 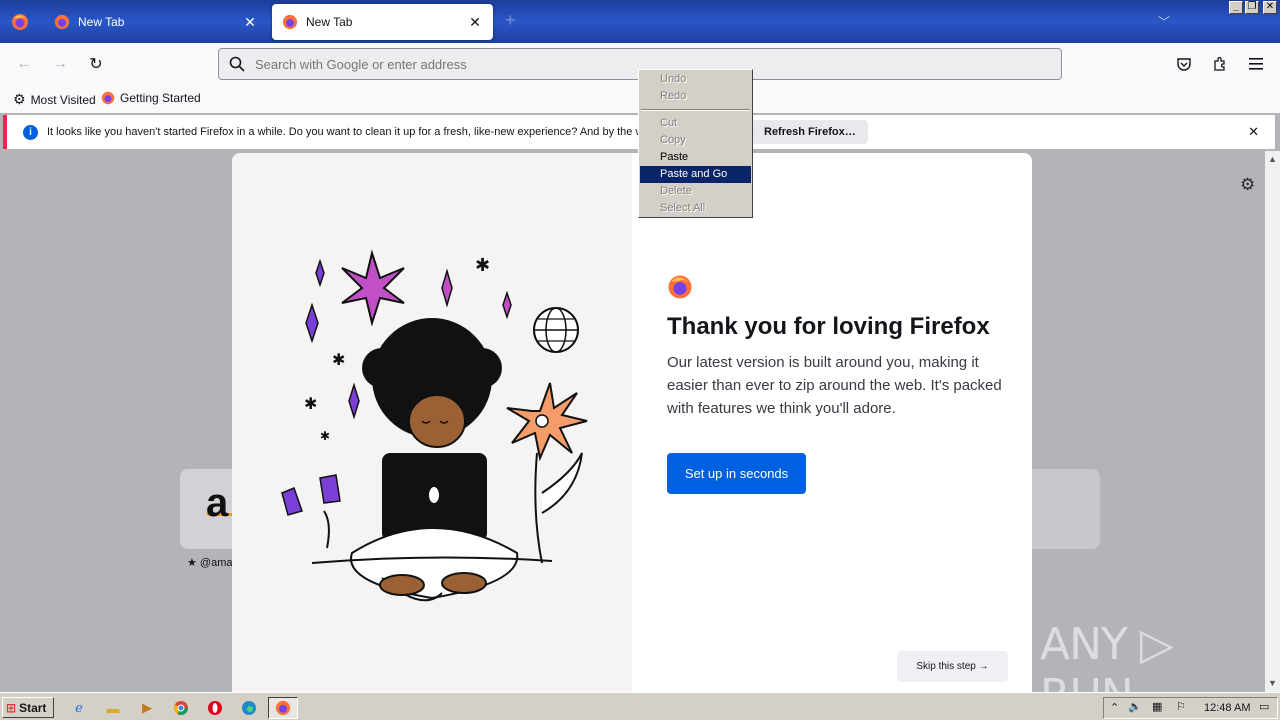 What do you see at coordinates (1184, 64) in the screenshot?
I see `pocket-icon` at bounding box center [1184, 64].